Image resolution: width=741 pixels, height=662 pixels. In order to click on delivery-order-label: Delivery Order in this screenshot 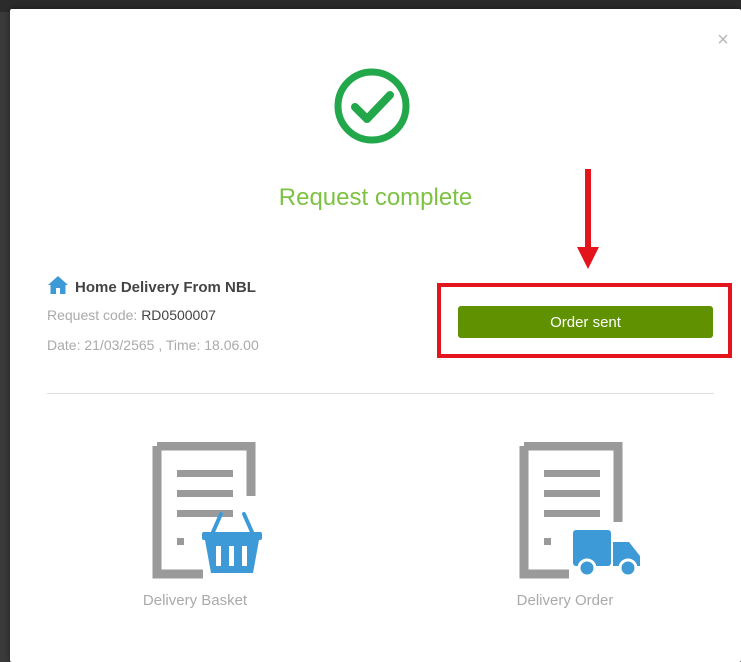, I will do `click(565, 600)`.